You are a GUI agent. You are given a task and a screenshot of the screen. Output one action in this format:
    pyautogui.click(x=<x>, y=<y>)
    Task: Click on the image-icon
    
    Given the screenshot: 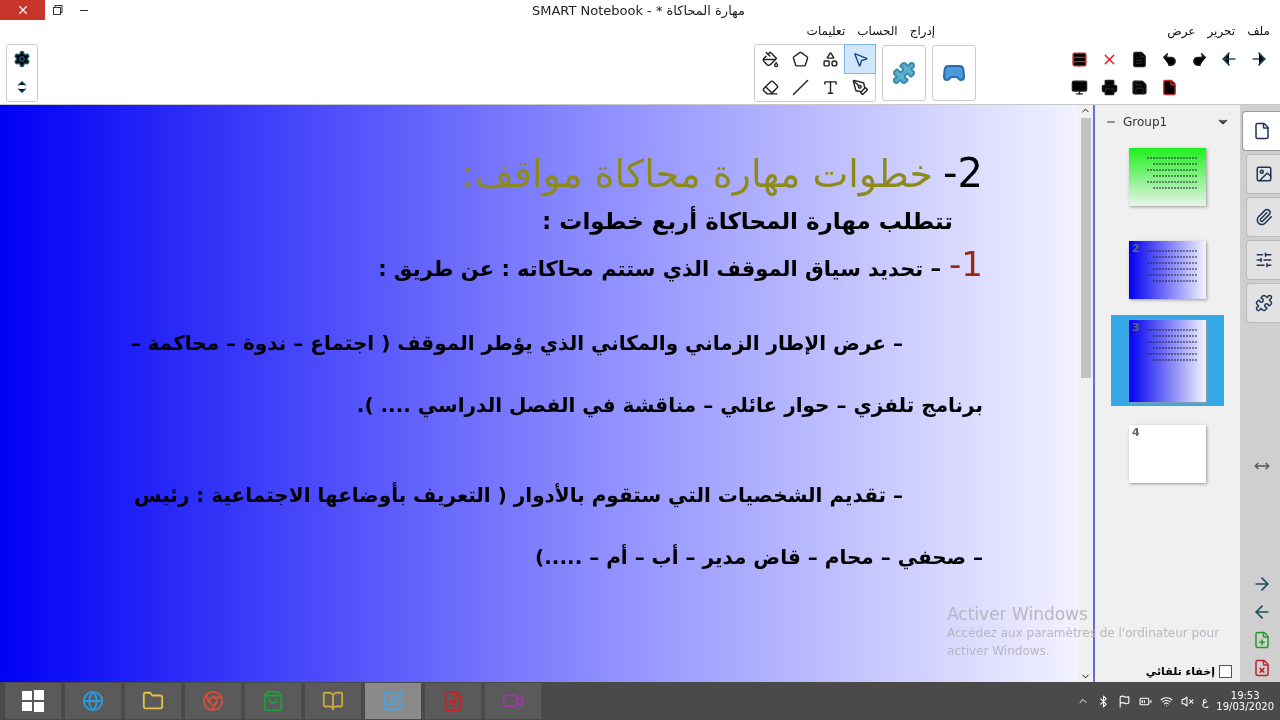 What is the action you would take?
    pyautogui.click(x=1263, y=174)
    